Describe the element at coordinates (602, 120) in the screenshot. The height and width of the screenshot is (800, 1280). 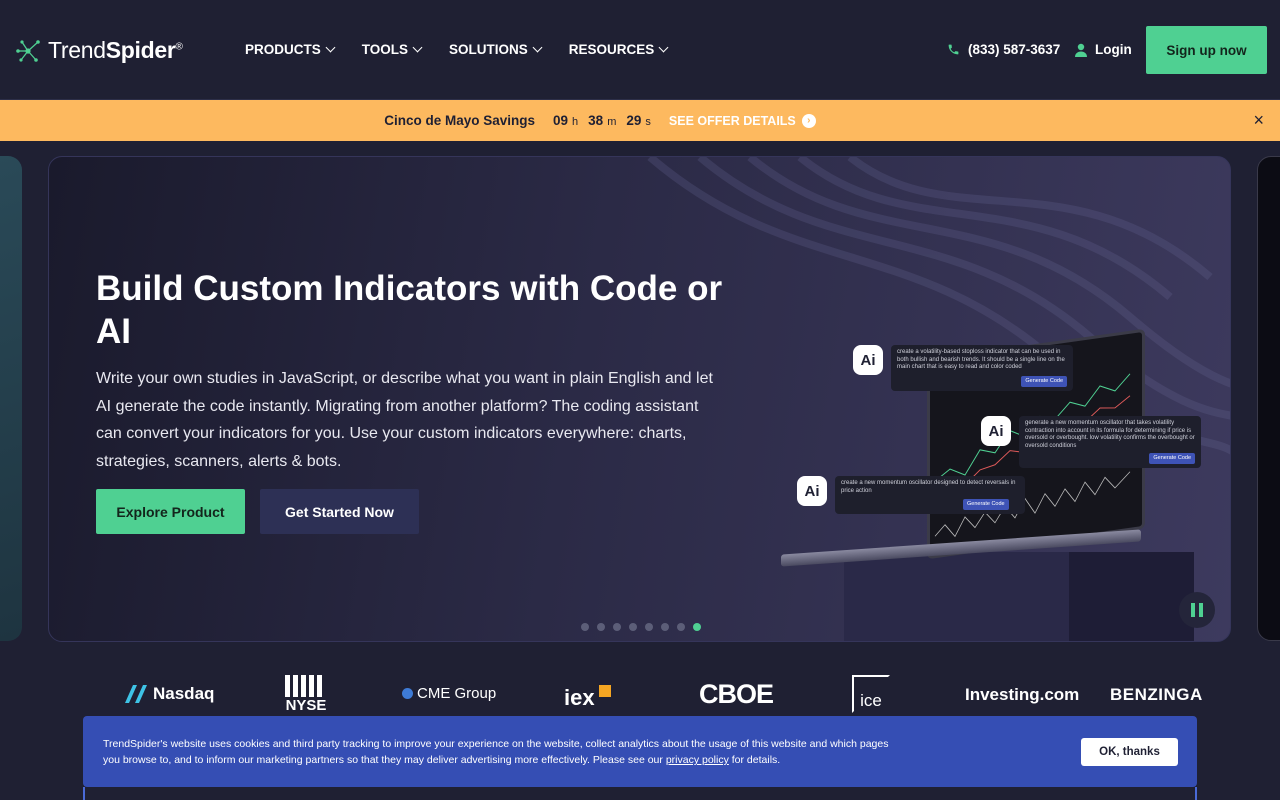
I see `countdown-timer: 09 h 38 m 29 s` at that location.